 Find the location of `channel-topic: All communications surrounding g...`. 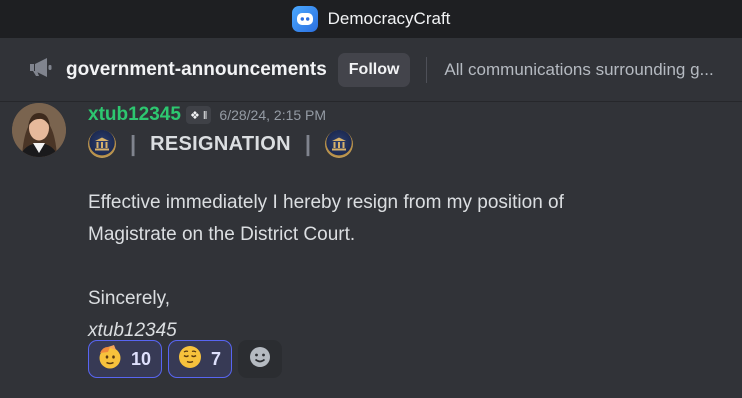

channel-topic: All communications surrounding g... is located at coordinates (578, 70).